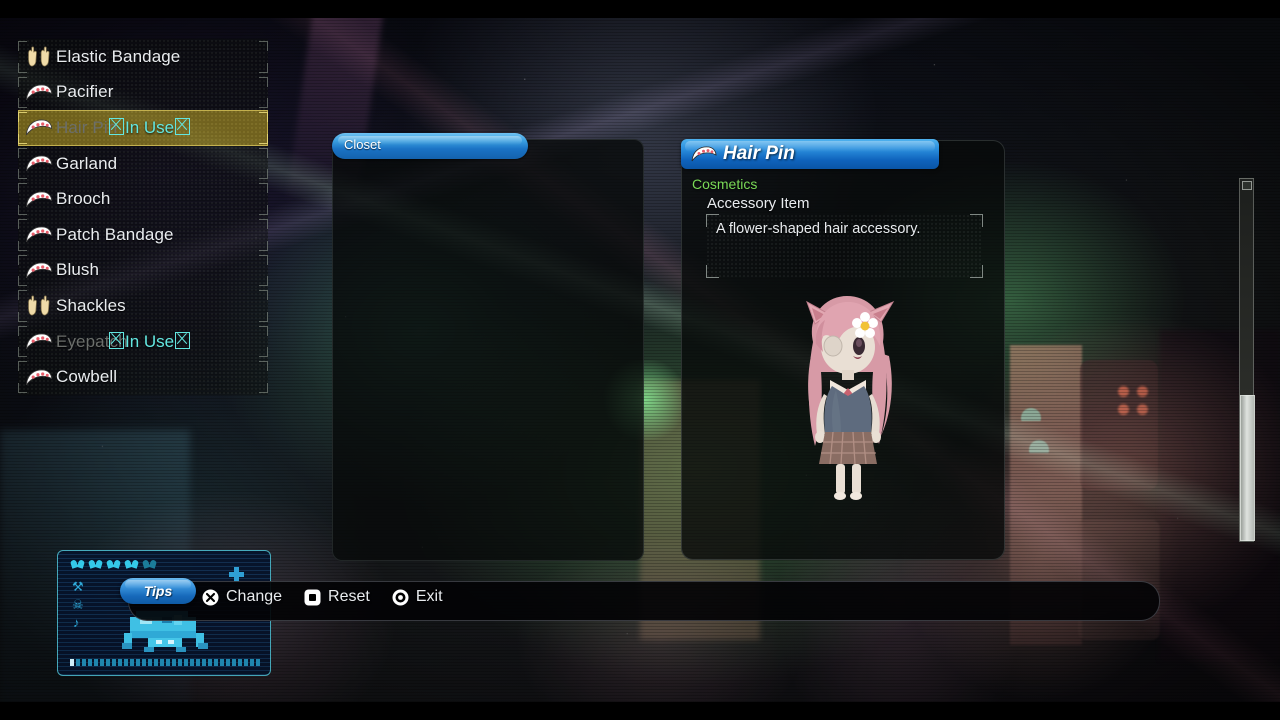  I want to click on closet-item-row: Elastic Bandage, so click(143, 57).